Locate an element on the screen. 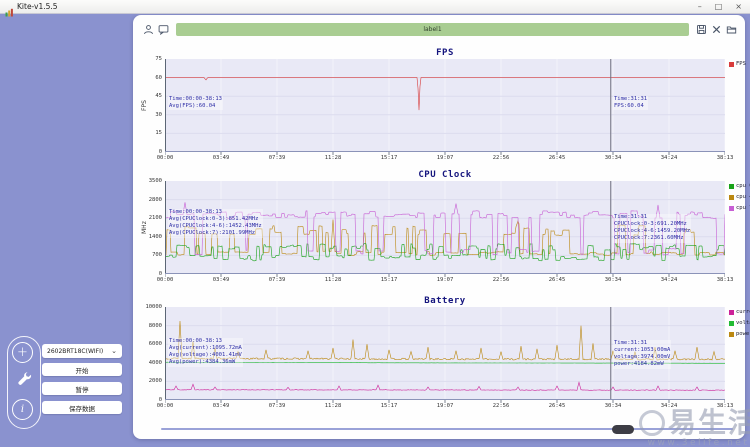 The height and width of the screenshot is (447, 750). folder-icon is located at coordinates (731, 29).